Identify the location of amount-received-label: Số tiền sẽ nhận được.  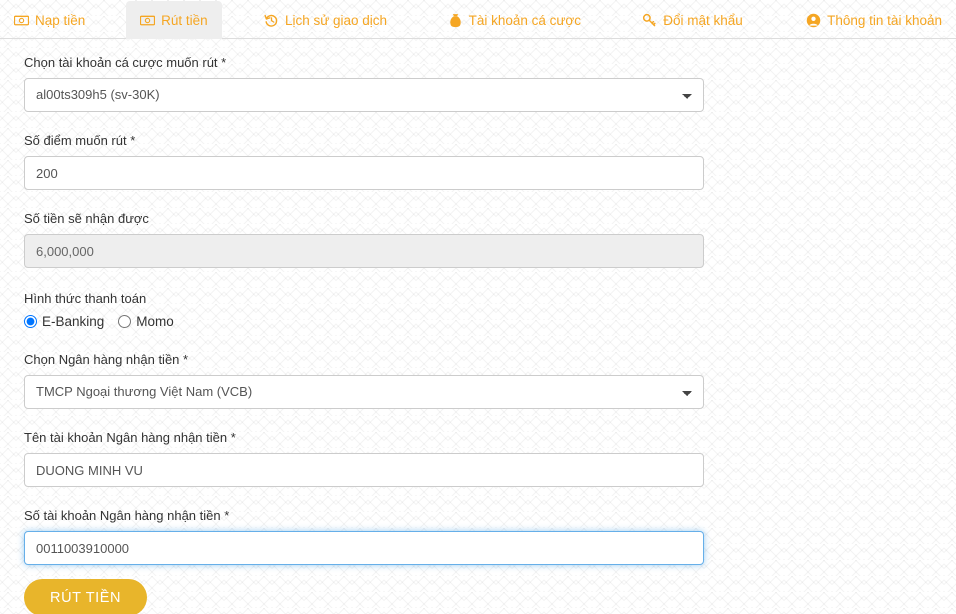
(86, 218).